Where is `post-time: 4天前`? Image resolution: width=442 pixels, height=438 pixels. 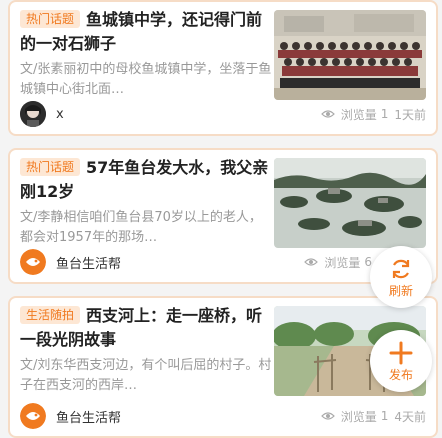
post-time: 4天前 is located at coordinates (410, 416).